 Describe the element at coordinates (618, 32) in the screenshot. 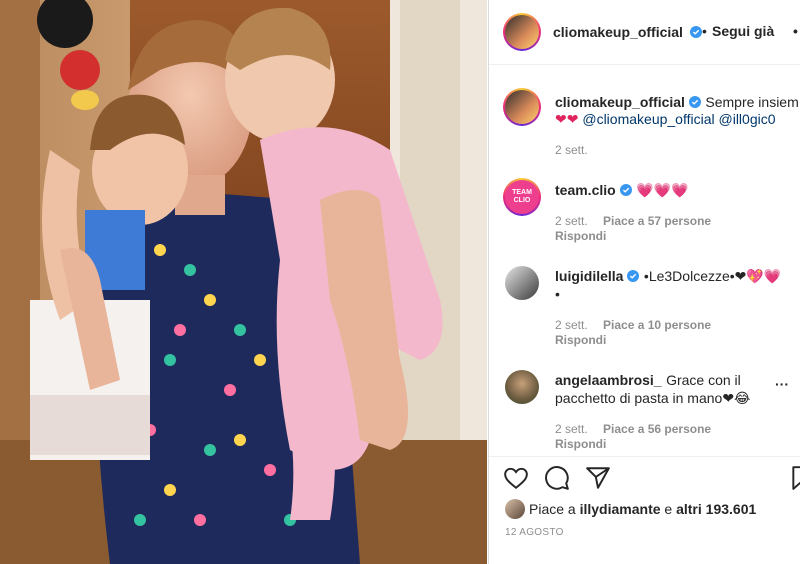

I see `author-username: cliomakeup_official` at that location.